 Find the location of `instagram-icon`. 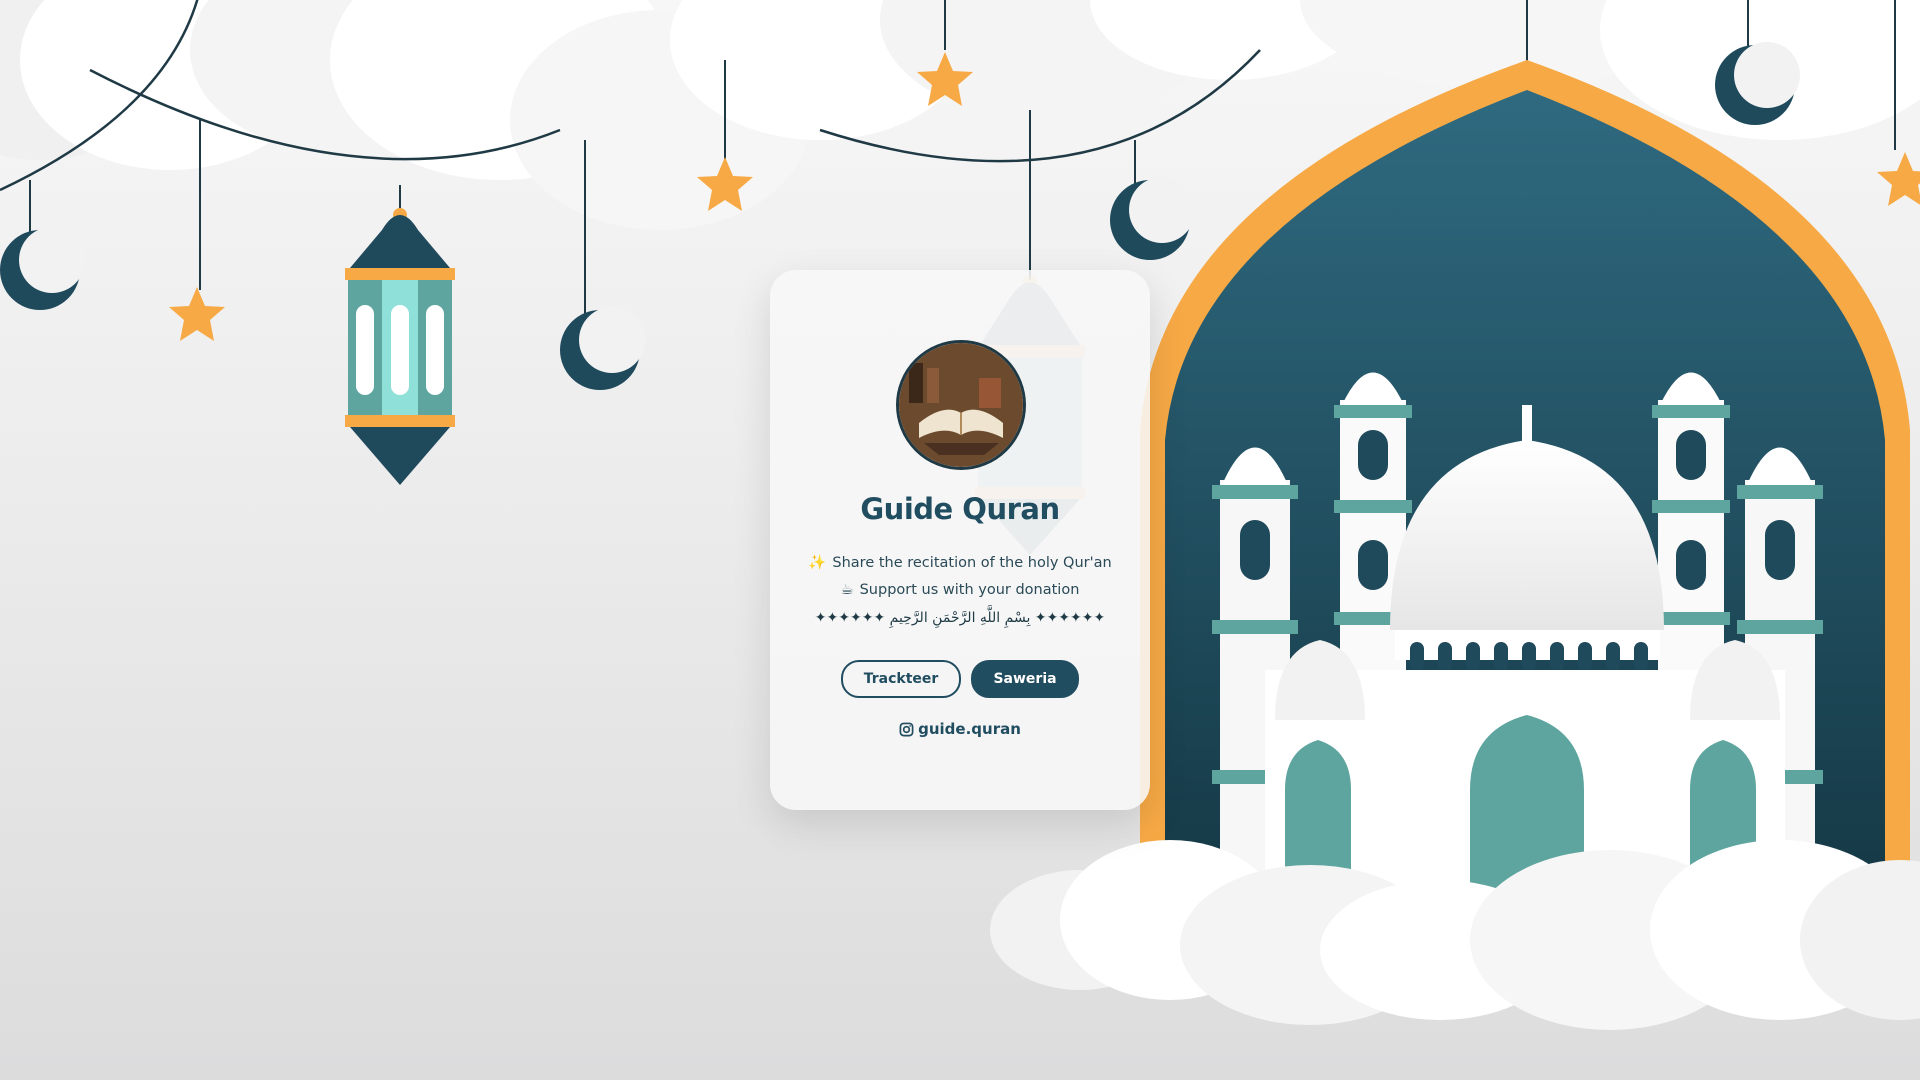

instagram-icon is located at coordinates (906, 729).